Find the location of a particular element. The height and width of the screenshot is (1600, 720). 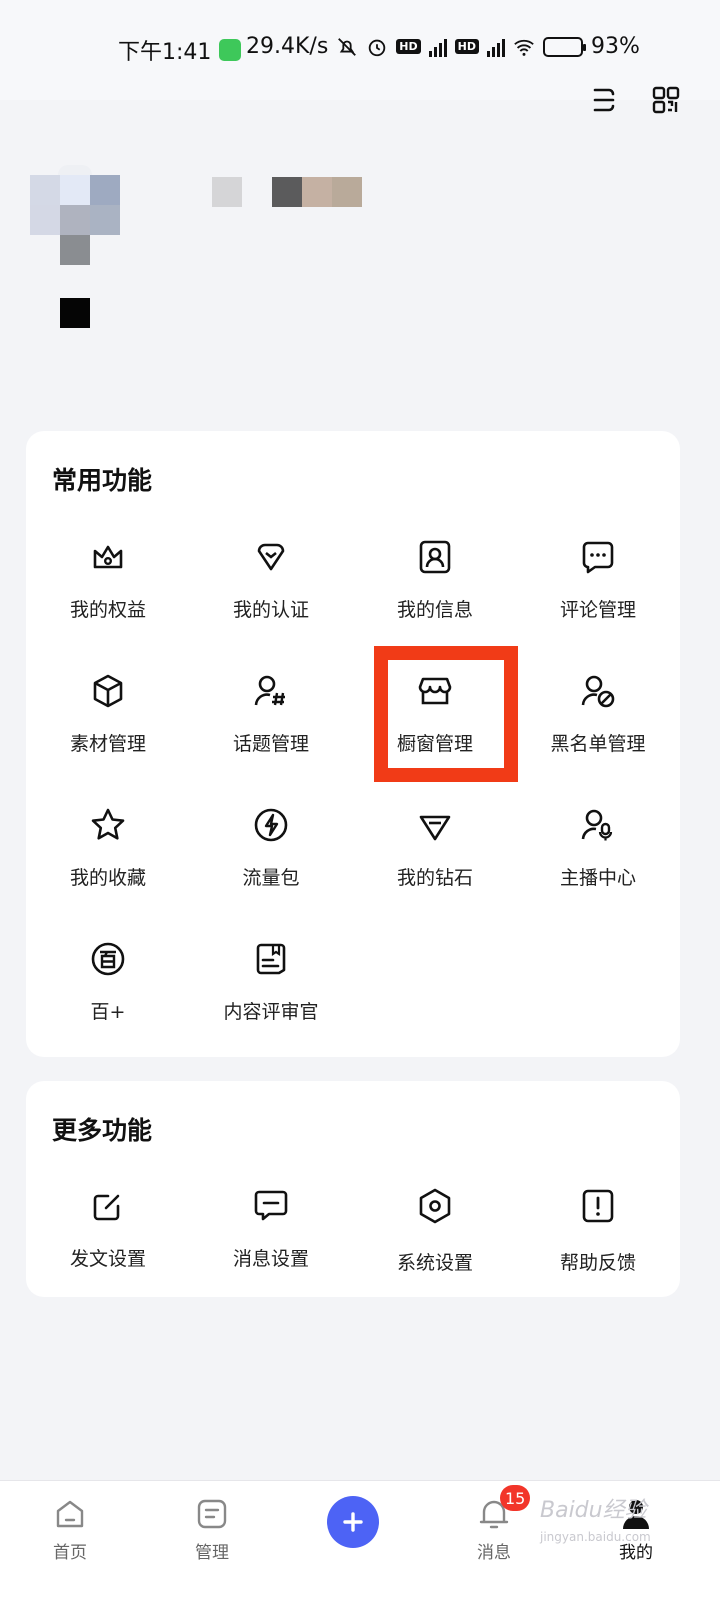

grid-item-label: 我的收藏 is located at coordinates (107, 878).